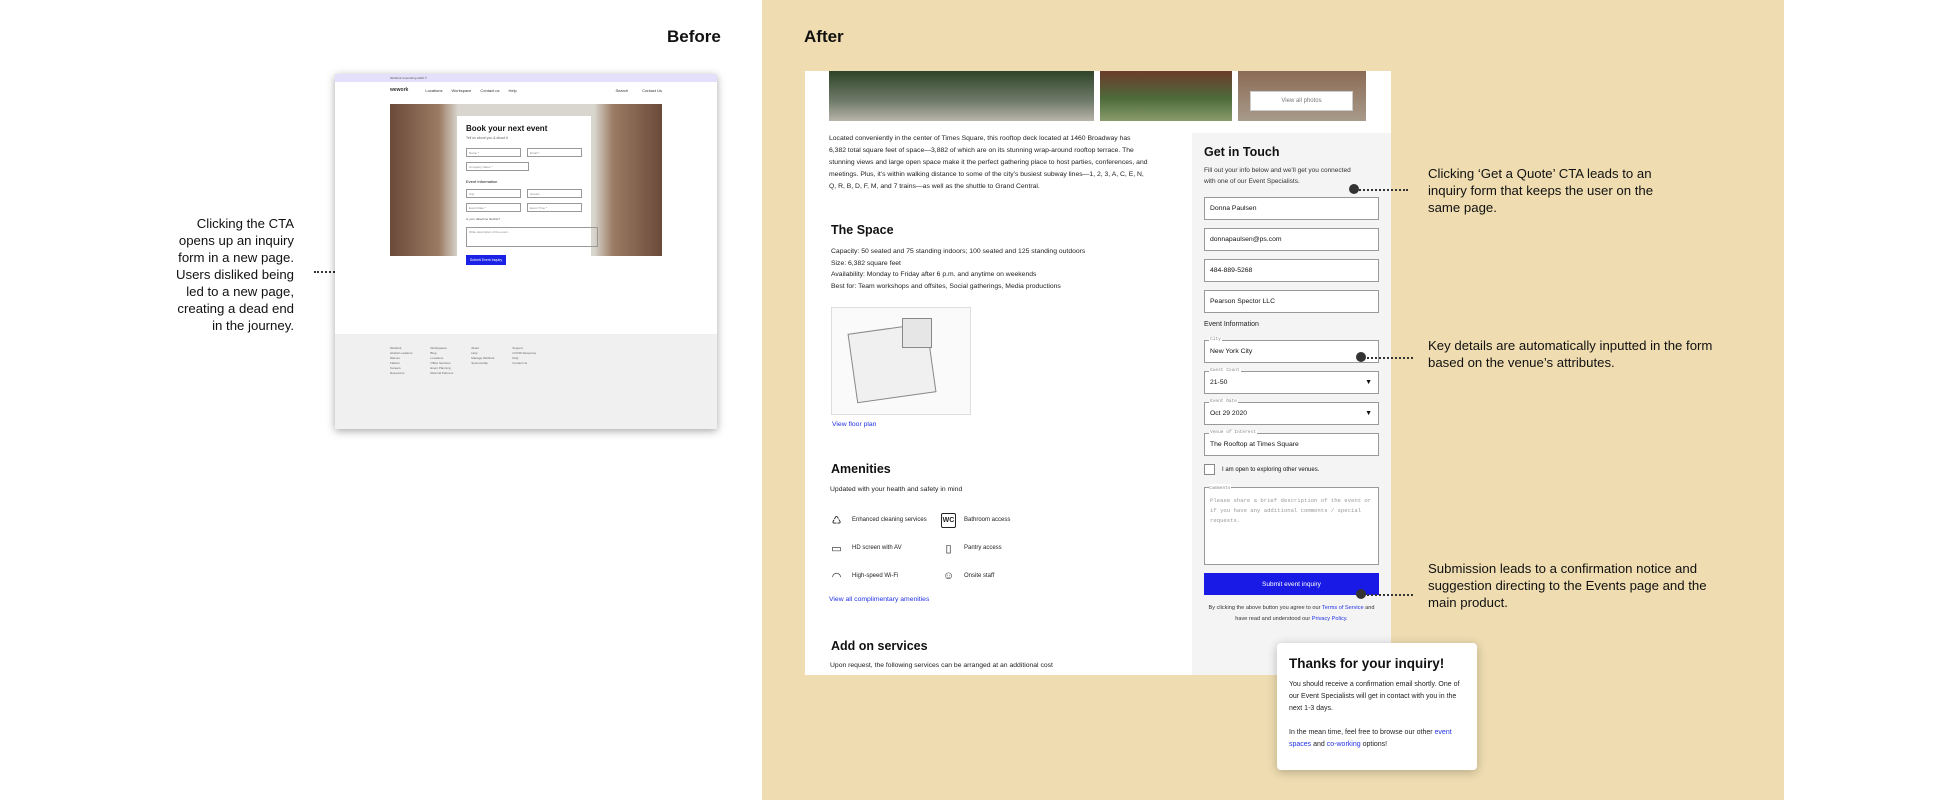  I want to click on email-field: donnapaulsen@ps.com, so click(1291, 239).